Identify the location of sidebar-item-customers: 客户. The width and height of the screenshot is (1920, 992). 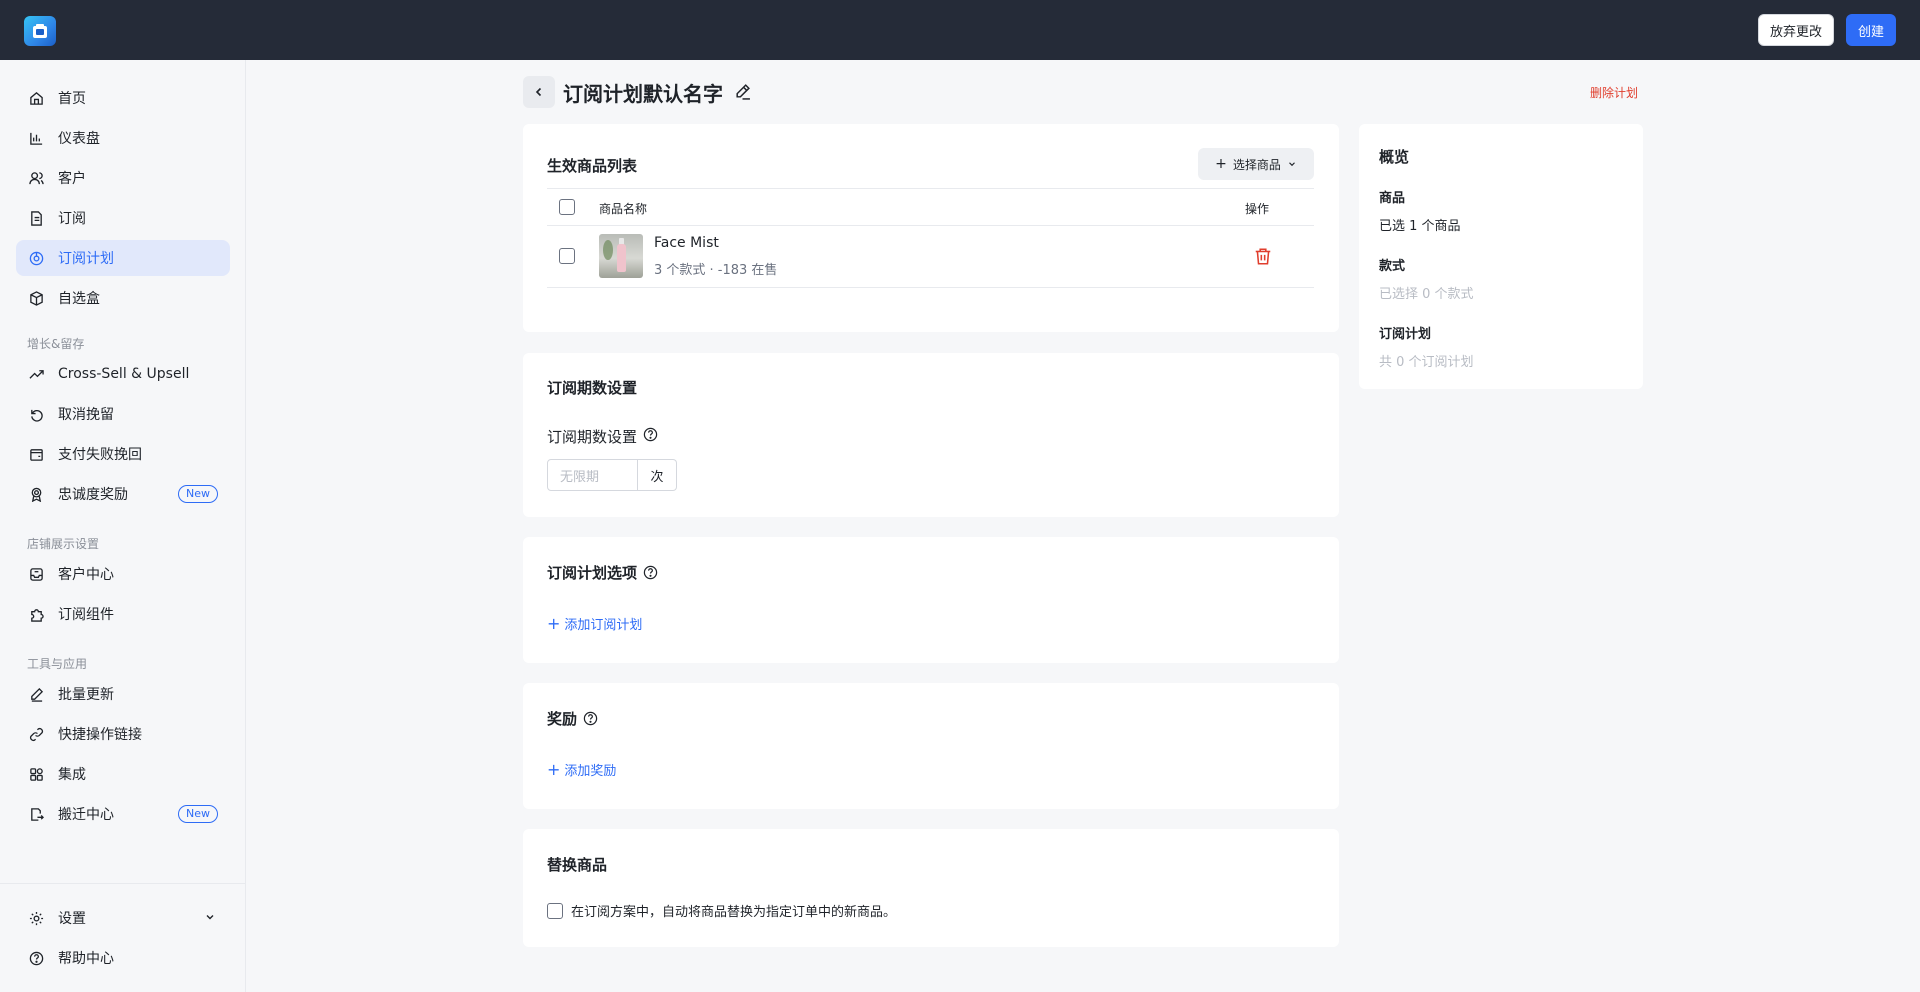
(123, 178).